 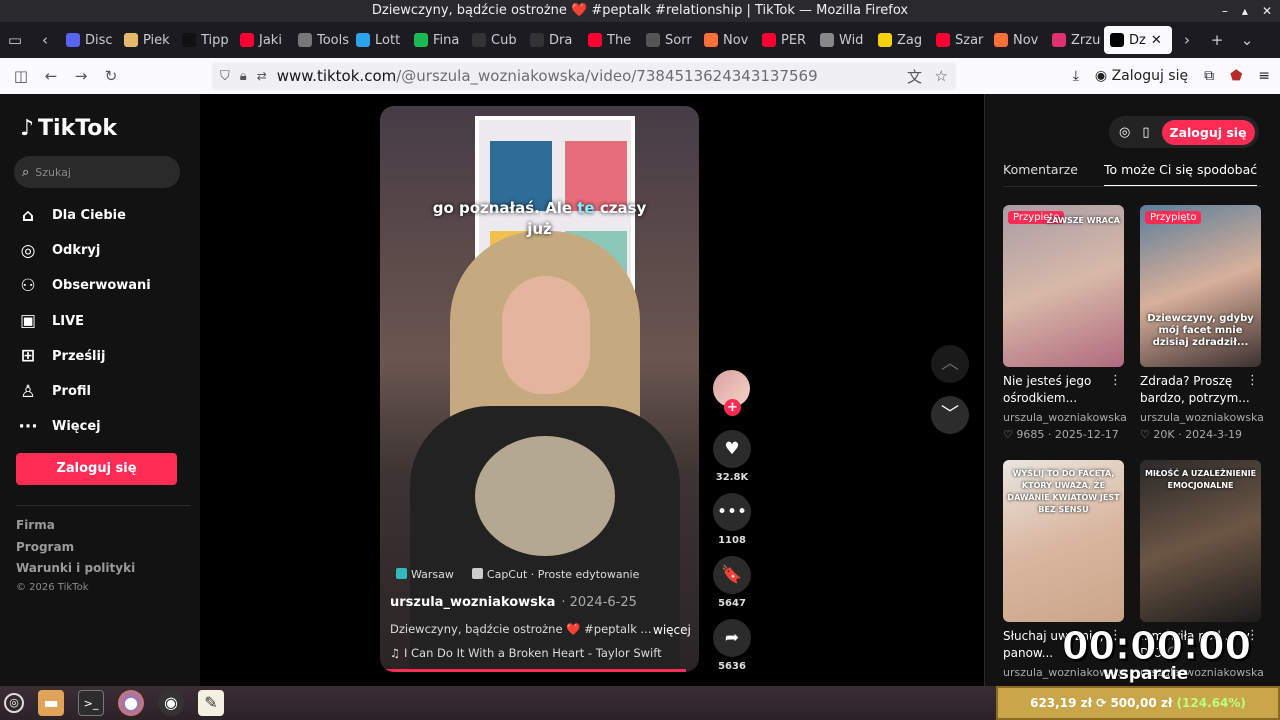 I want to click on menu-item-dla-ciebie: ⌂ Dla Ciebie, so click(x=108, y=215).